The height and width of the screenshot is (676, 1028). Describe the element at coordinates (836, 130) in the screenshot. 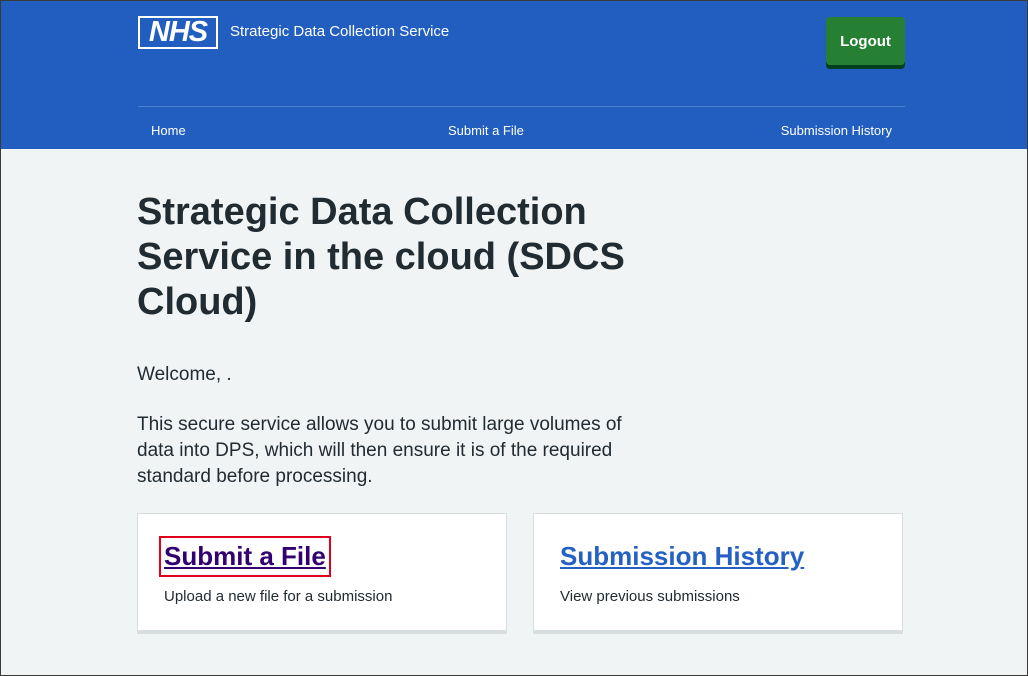

I see `nav-item-submission-history: Submission History` at that location.